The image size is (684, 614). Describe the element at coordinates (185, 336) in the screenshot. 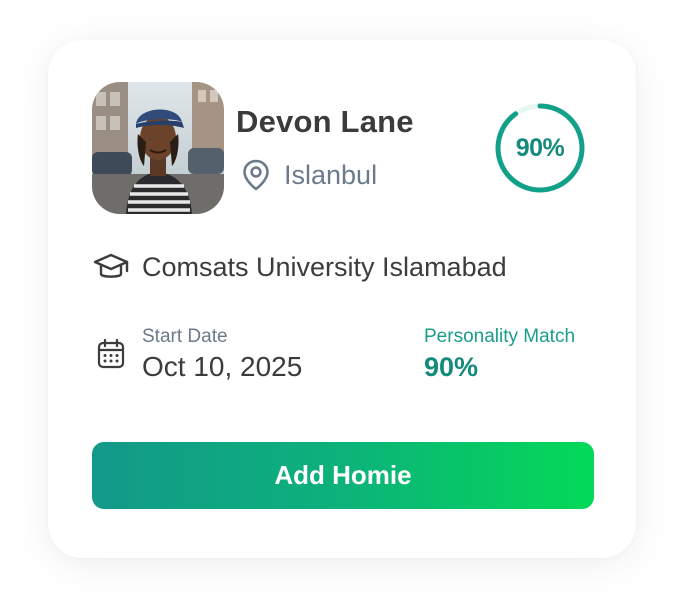

I see `start-date-label: Start Date` at that location.